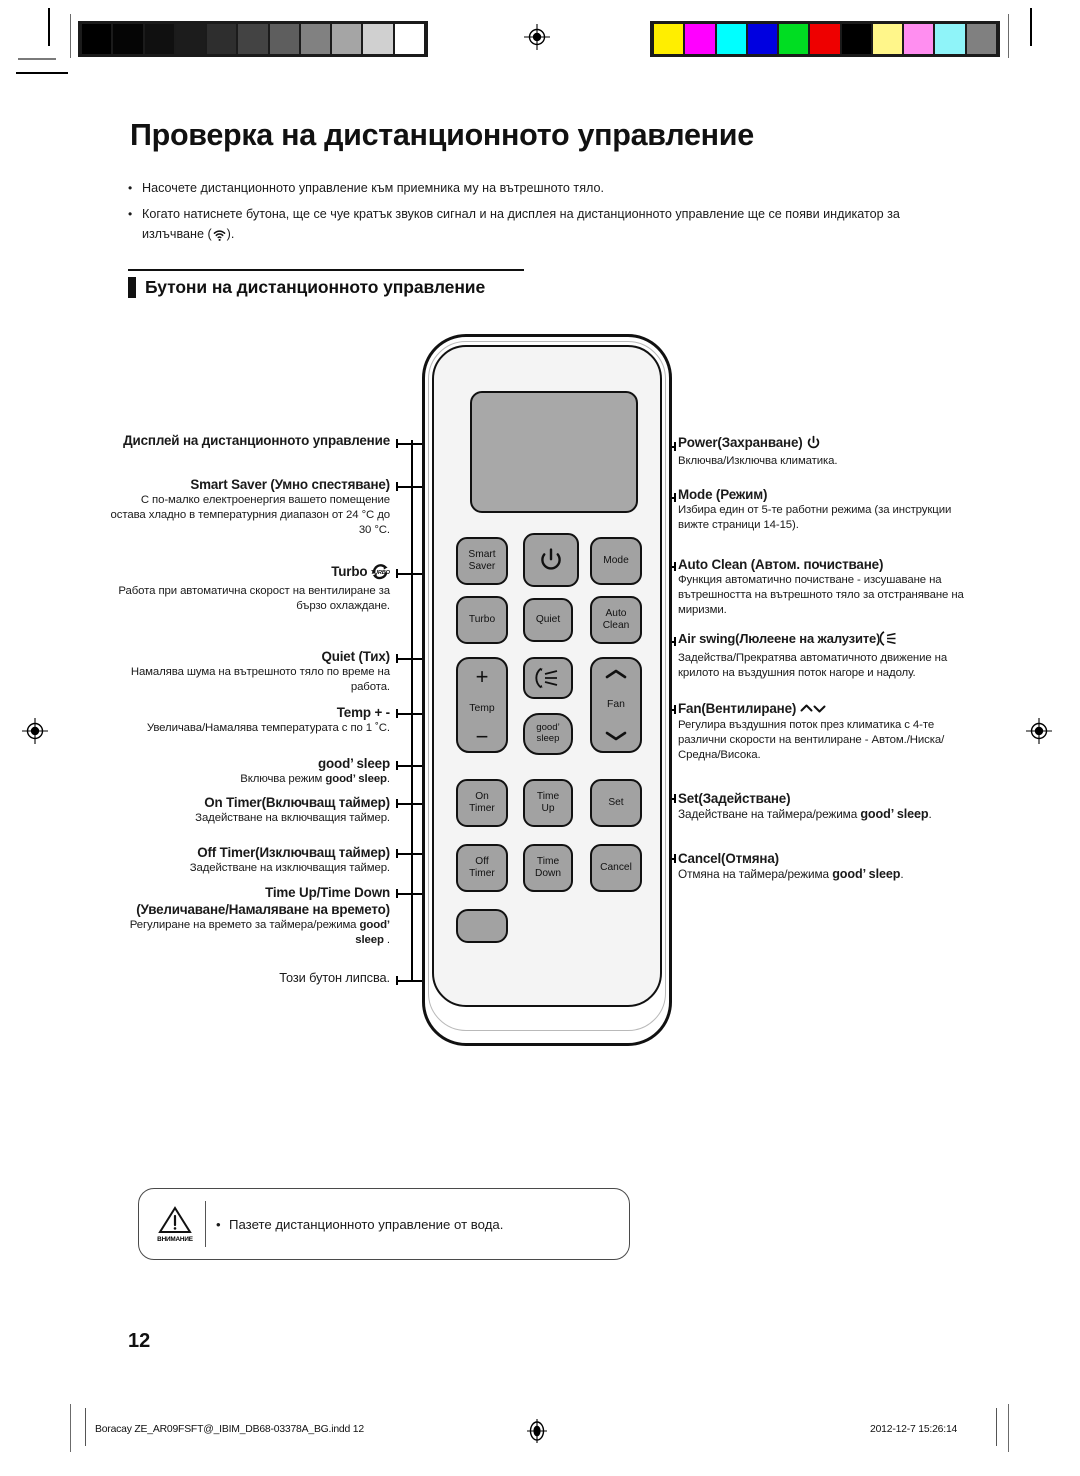 This screenshot has height=1476, width=1080. I want to click on button-fan: Fan, so click(616, 705).